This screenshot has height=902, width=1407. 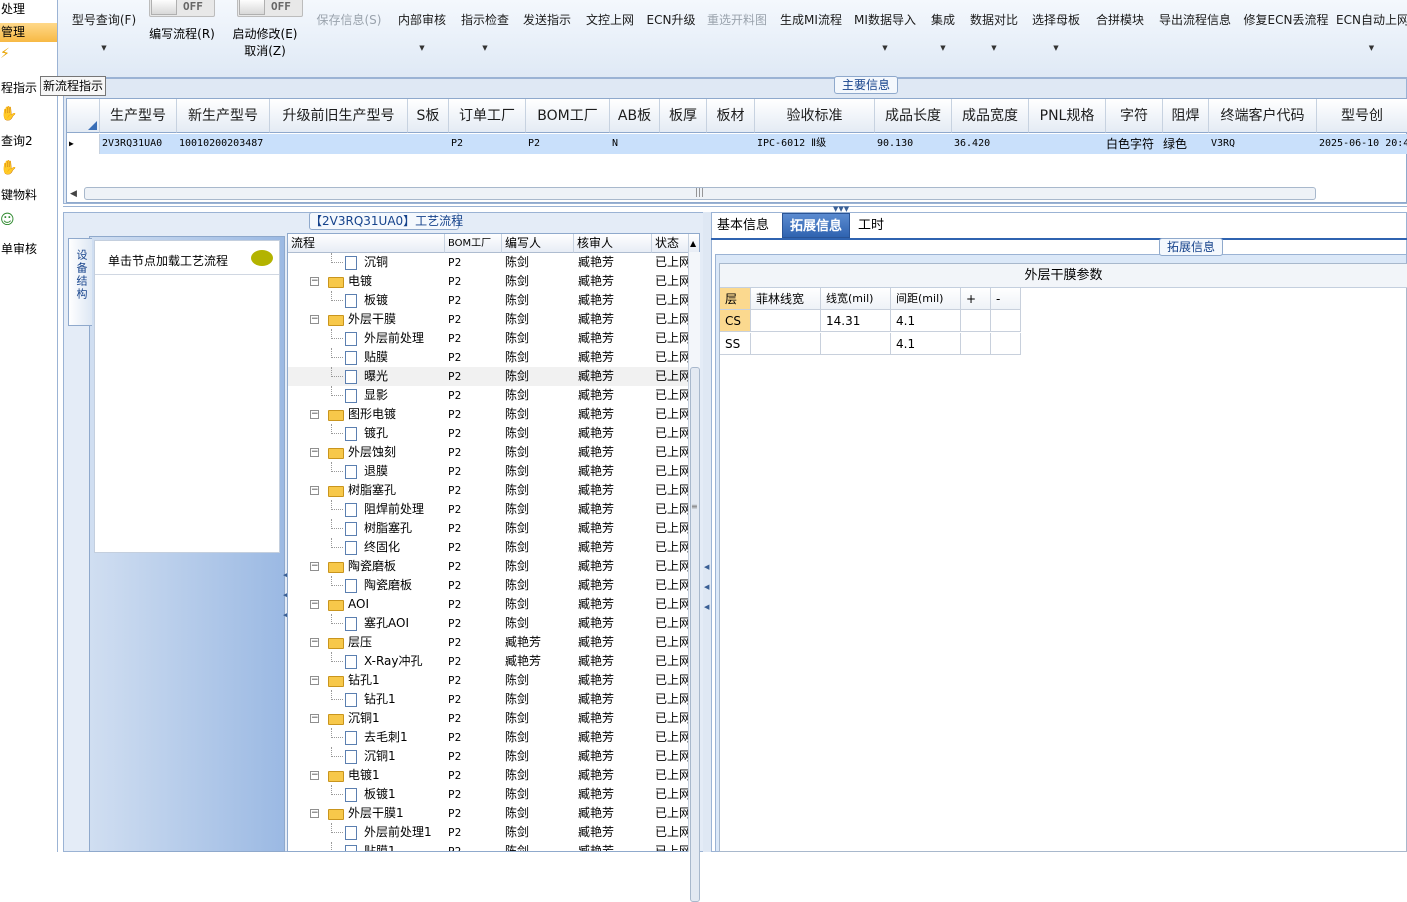 I want to click on tree-group-row: − 树脂塞孔 P2 陈剑 臧艳芳 已上网, so click(x=488, y=490).